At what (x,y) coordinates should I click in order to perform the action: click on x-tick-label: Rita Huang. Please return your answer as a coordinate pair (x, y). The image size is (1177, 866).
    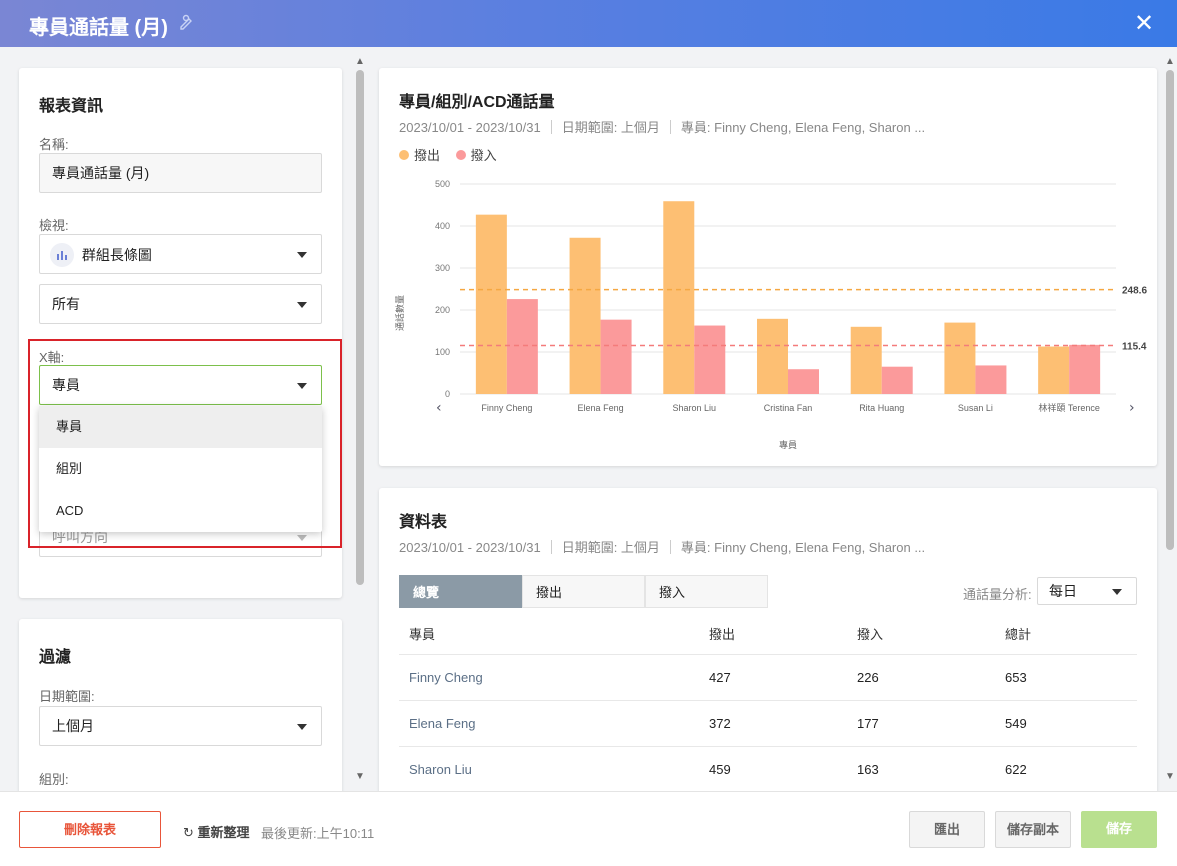
    Looking at the image, I should click on (881, 408).